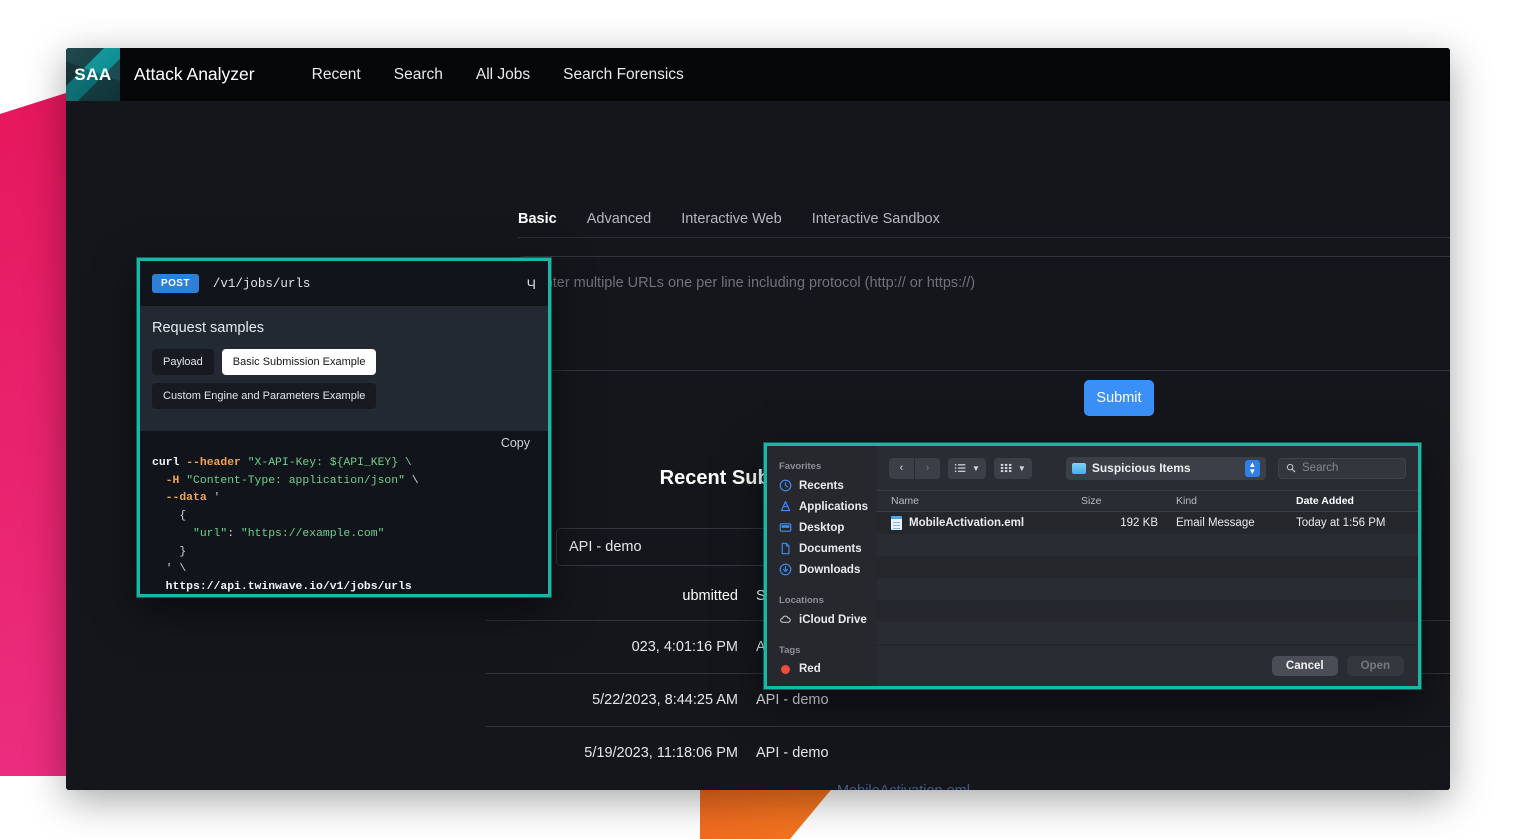 The width and height of the screenshot is (1520, 839). I want to click on cancel-button: Cancel, so click(1304, 666).